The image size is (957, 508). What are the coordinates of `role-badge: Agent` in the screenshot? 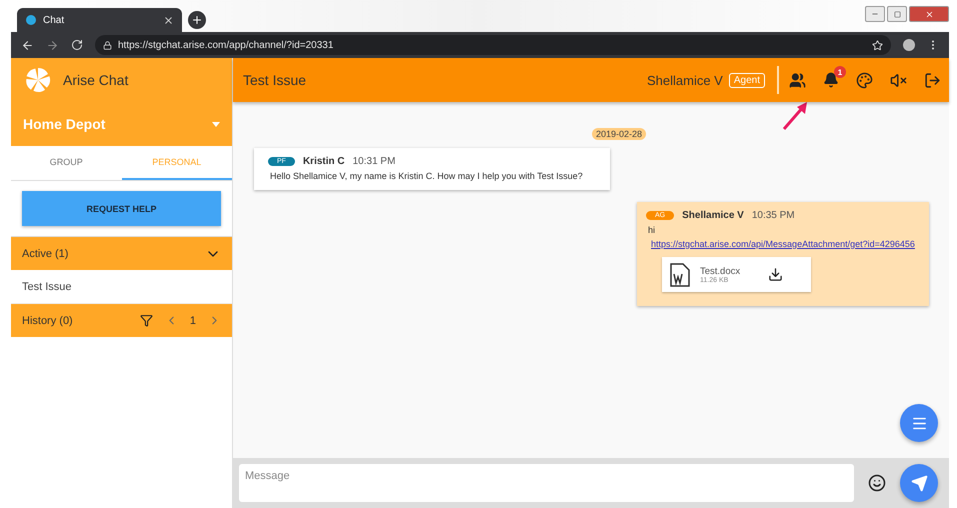 It's located at (746, 80).